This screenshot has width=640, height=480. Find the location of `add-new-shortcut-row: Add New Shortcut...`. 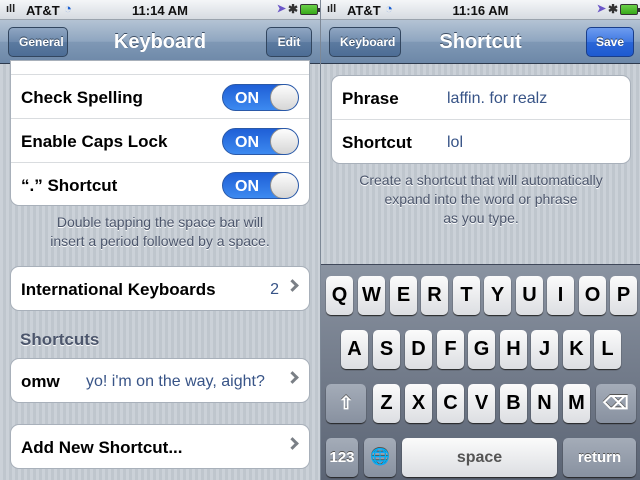

add-new-shortcut-row: Add New Shortcut... is located at coordinates (160, 446).